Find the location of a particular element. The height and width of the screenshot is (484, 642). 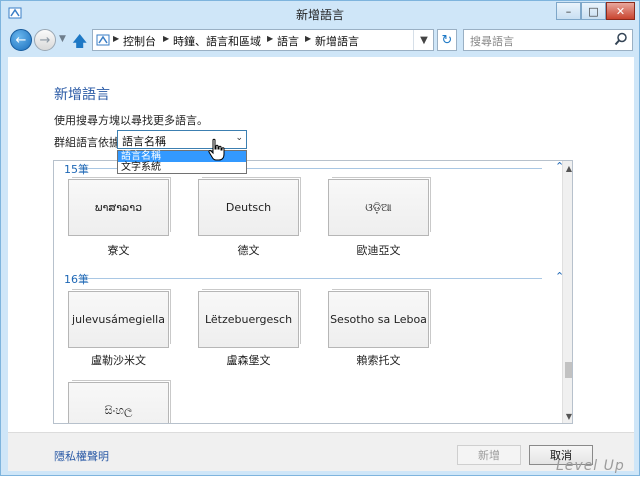

breadcrumb-add-language: 新增語言 is located at coordinates (337, 41).